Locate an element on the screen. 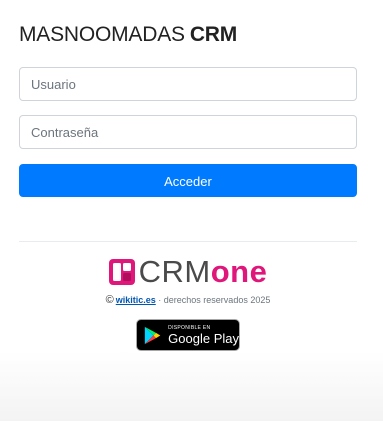 This screenshot has width=383, height=421. divider is located at coordinates (188, 241).